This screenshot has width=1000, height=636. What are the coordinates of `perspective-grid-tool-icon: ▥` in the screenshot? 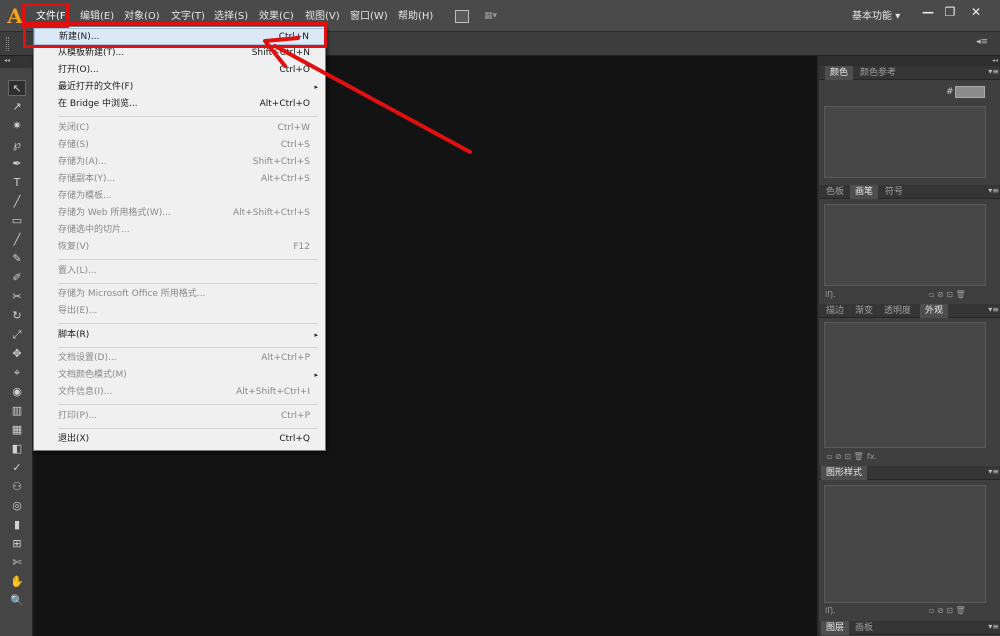 It's located at (17, 411).